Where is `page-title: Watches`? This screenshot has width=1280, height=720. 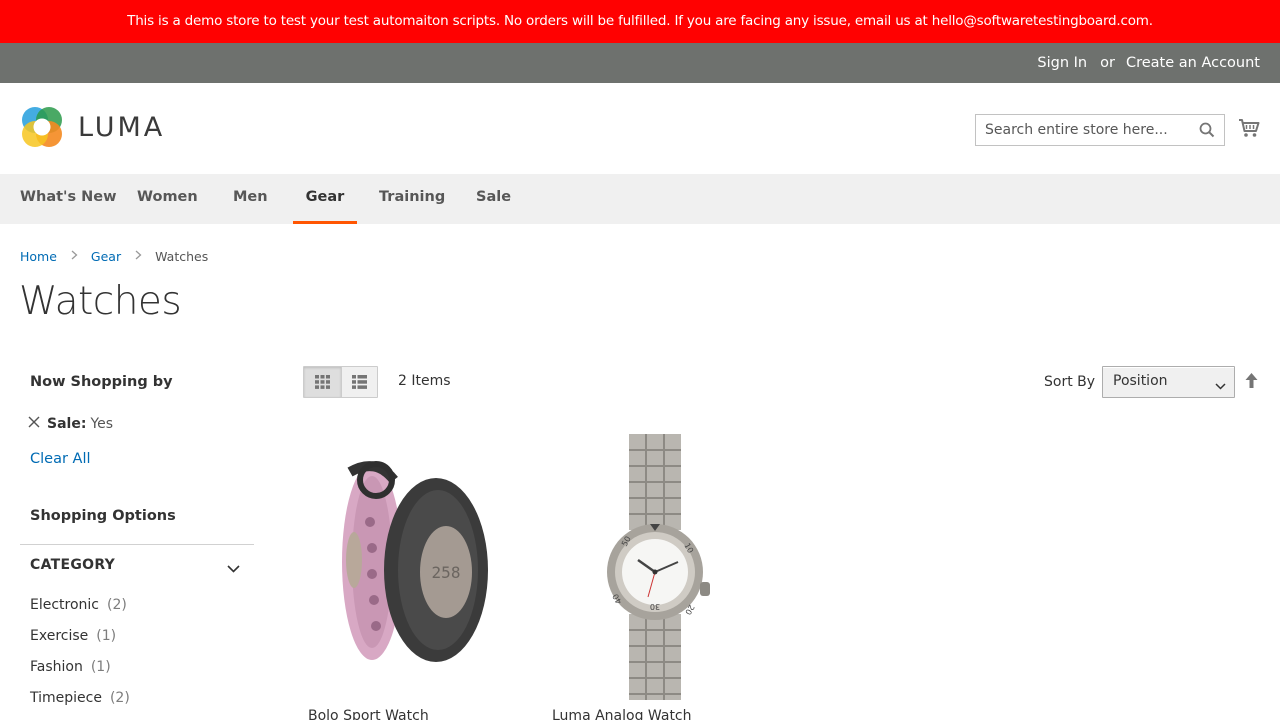 page-title: Watches is located at coordinates (100, 301).